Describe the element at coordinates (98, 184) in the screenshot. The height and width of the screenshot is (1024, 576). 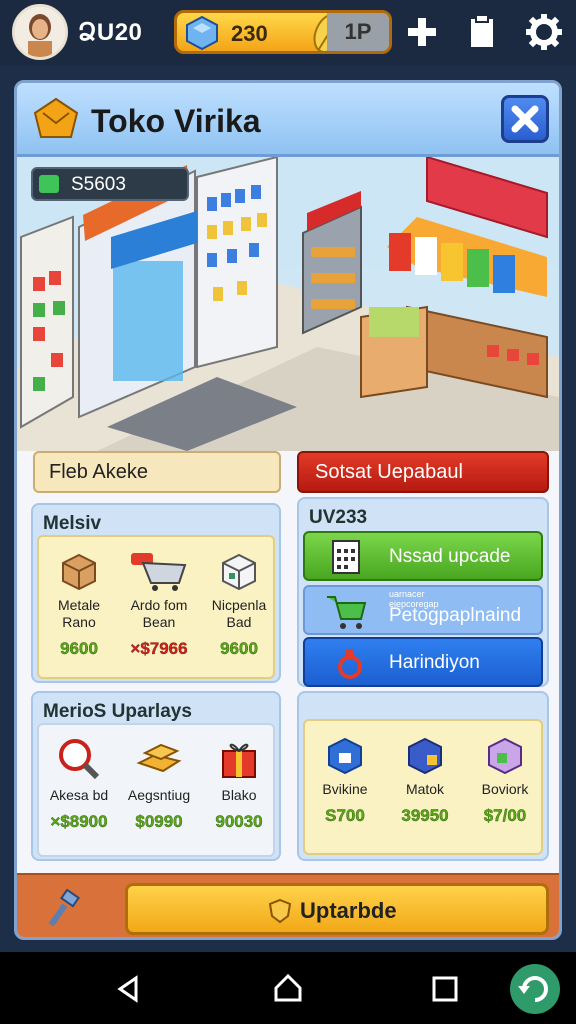
I see `scene-money: S5603` at that location.